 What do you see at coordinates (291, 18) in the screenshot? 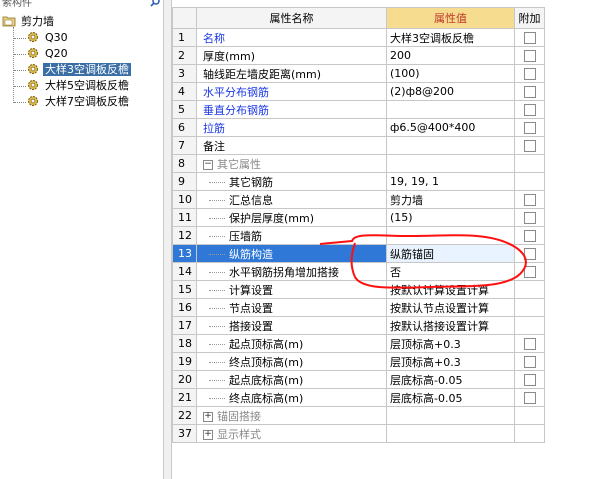
I see `property-name-header: 属性名称` at bounding box center [291, 18].